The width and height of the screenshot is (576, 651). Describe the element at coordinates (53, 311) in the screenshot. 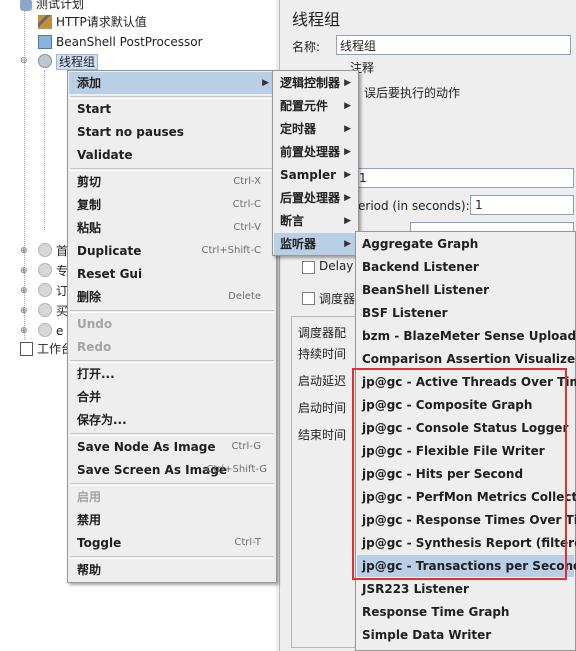

I see `tree-node-thread-group-5: 买` at that location.